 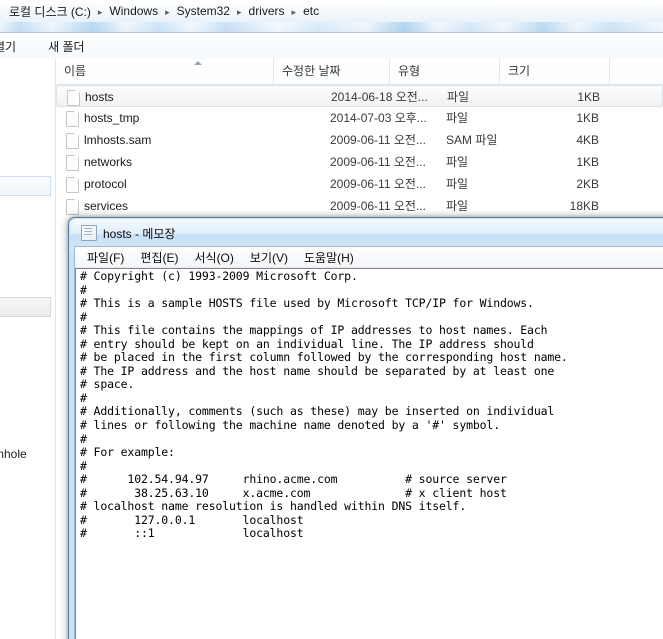 I want to click on column-header-size: 크기, so click(x=555, y=71).